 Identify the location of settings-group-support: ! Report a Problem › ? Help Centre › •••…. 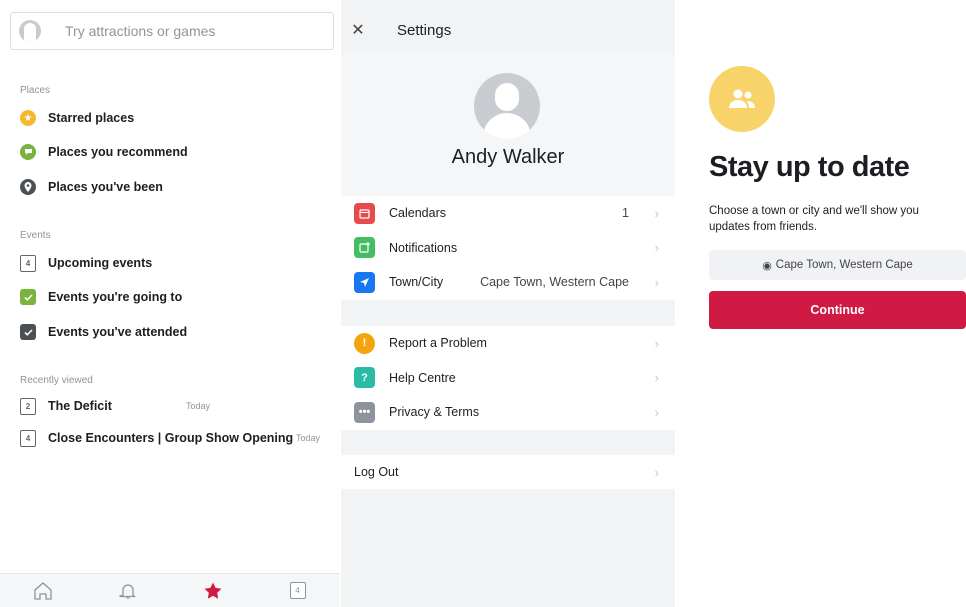
(508, 378).